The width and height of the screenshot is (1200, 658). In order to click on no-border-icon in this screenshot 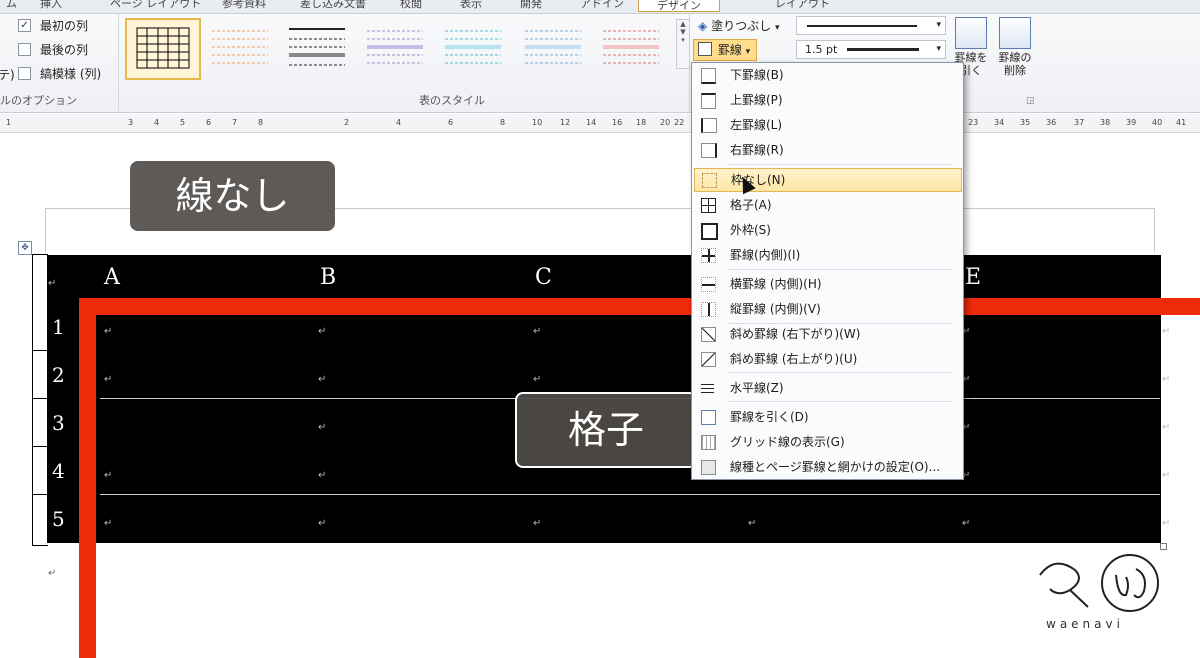, I will do `click(709, 180)`.